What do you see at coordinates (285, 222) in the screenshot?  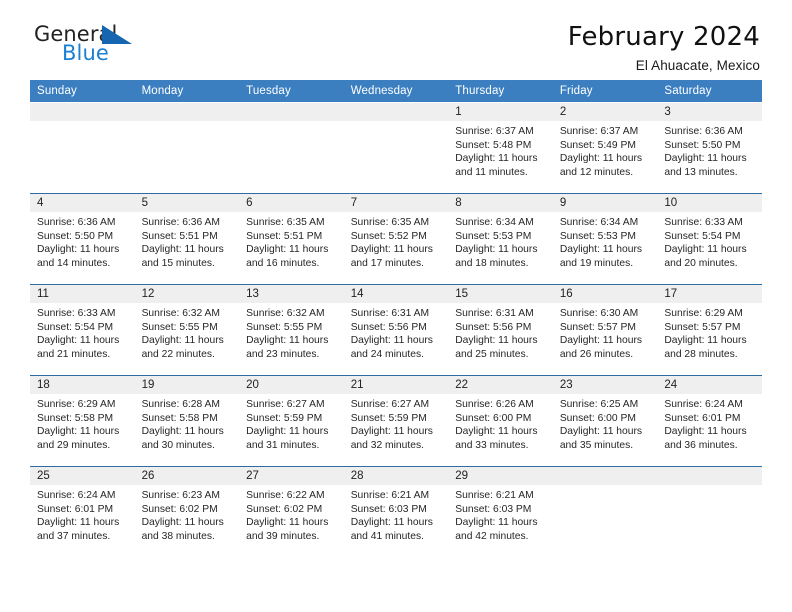 I see `sunrise-text: Sunrise: 6:35 AM` at bounding box center [285, 222].